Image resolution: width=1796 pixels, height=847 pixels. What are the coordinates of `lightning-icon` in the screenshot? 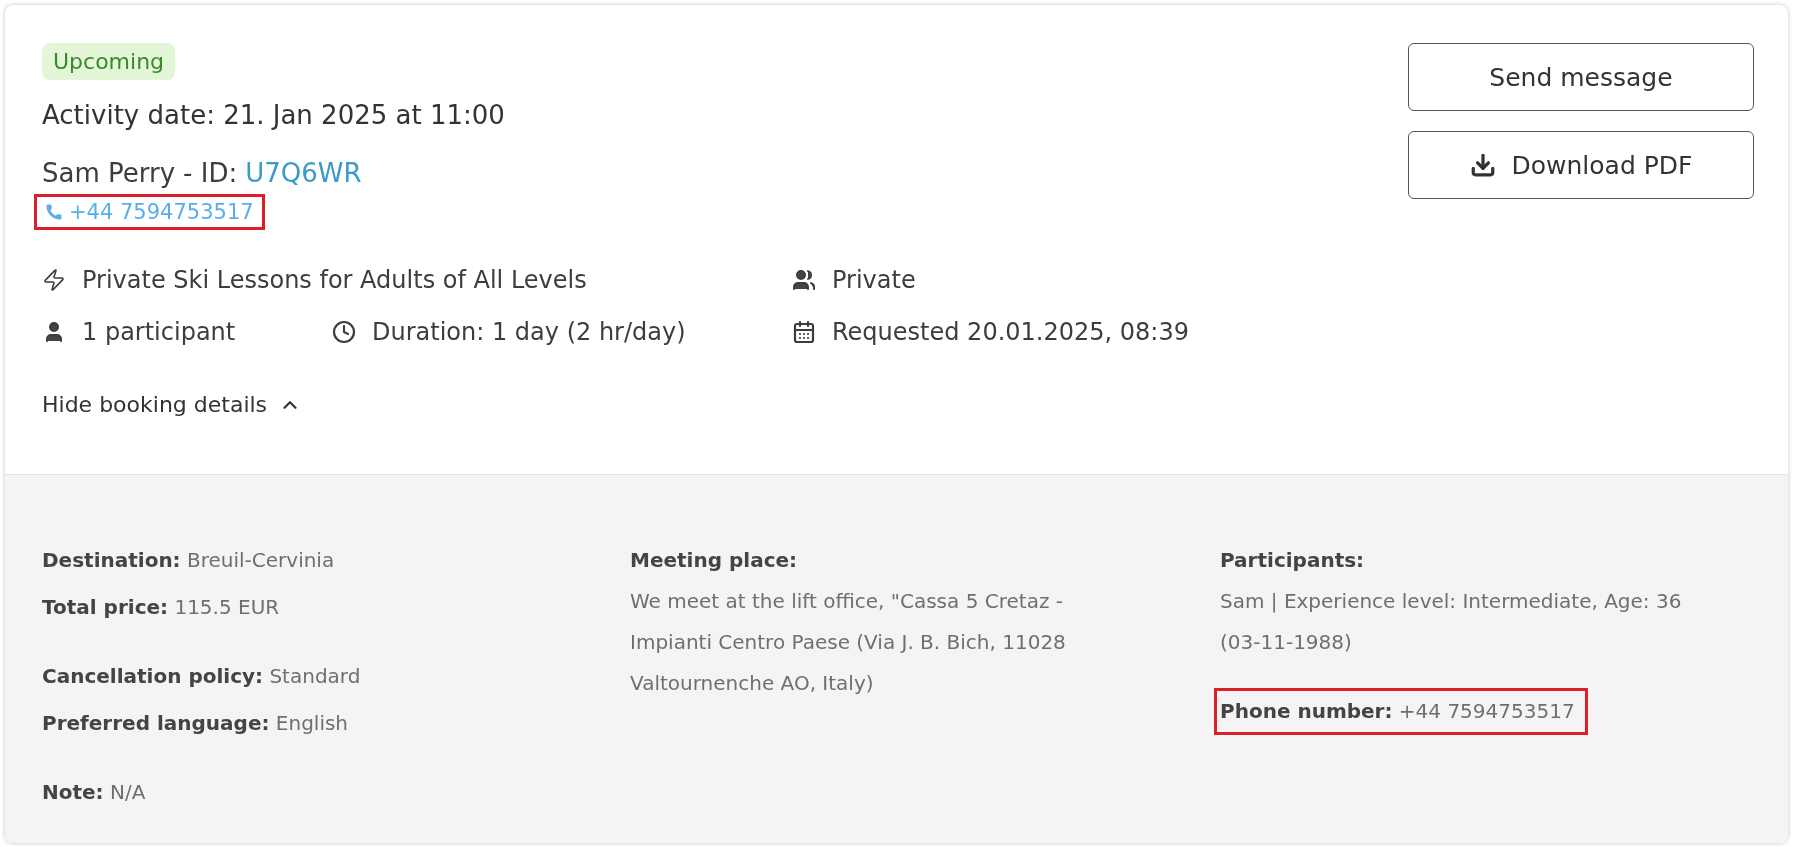 It's located at (54, 280).